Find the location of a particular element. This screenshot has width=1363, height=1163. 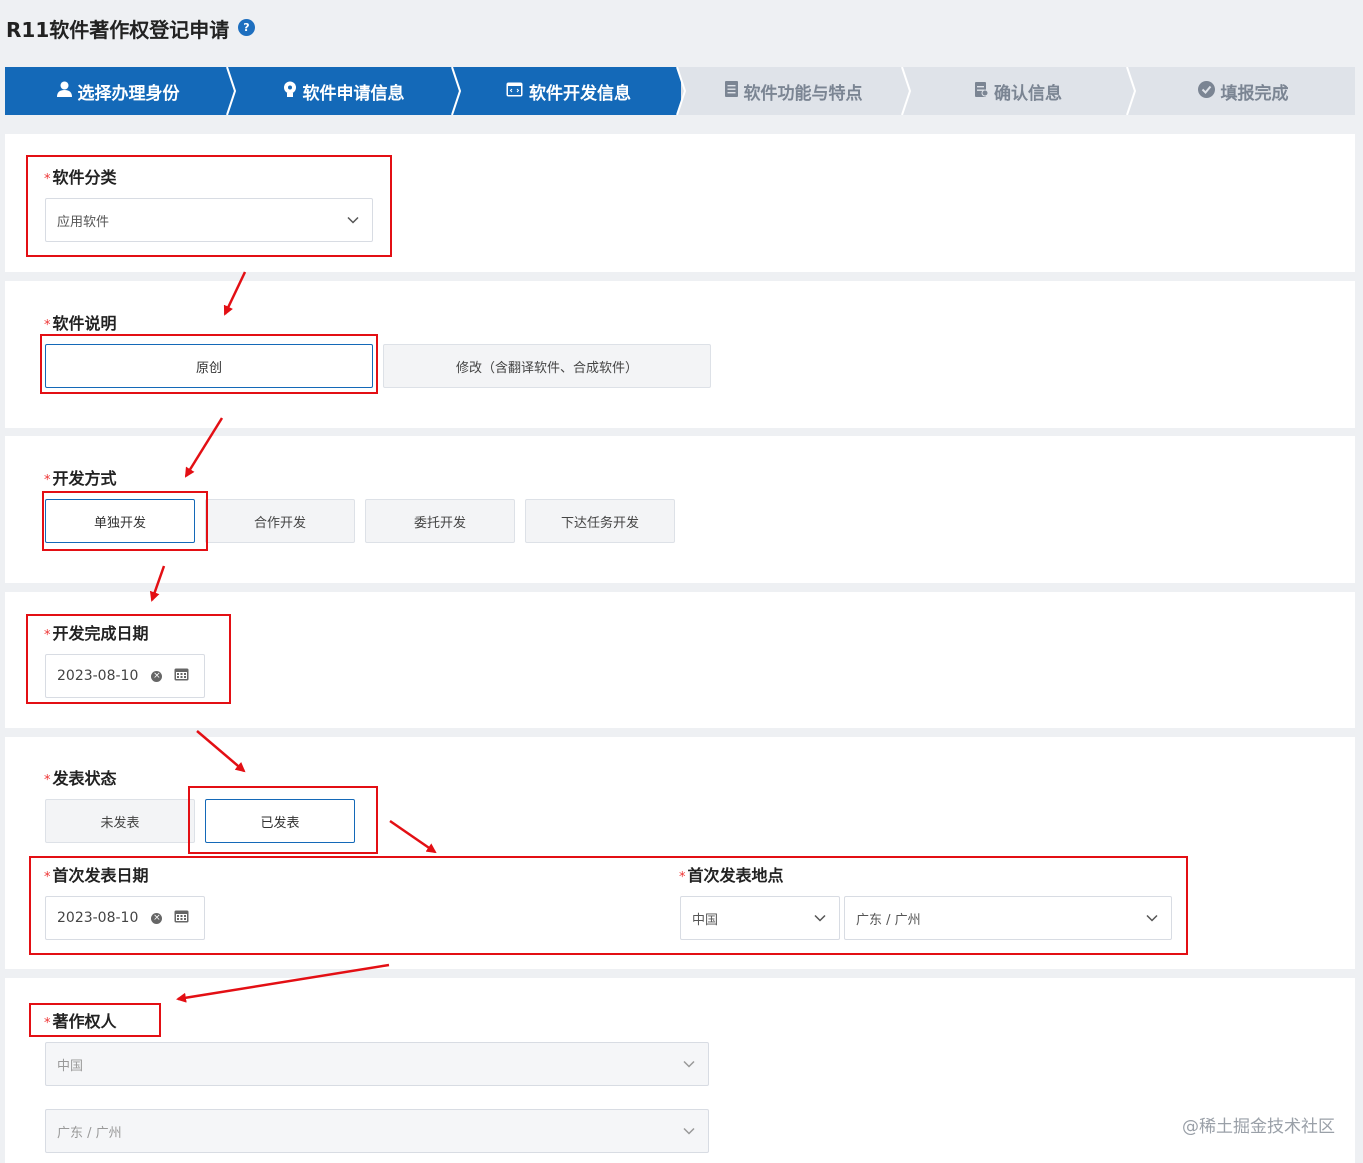

annotation-box-category is located at coordinates (209, 206).